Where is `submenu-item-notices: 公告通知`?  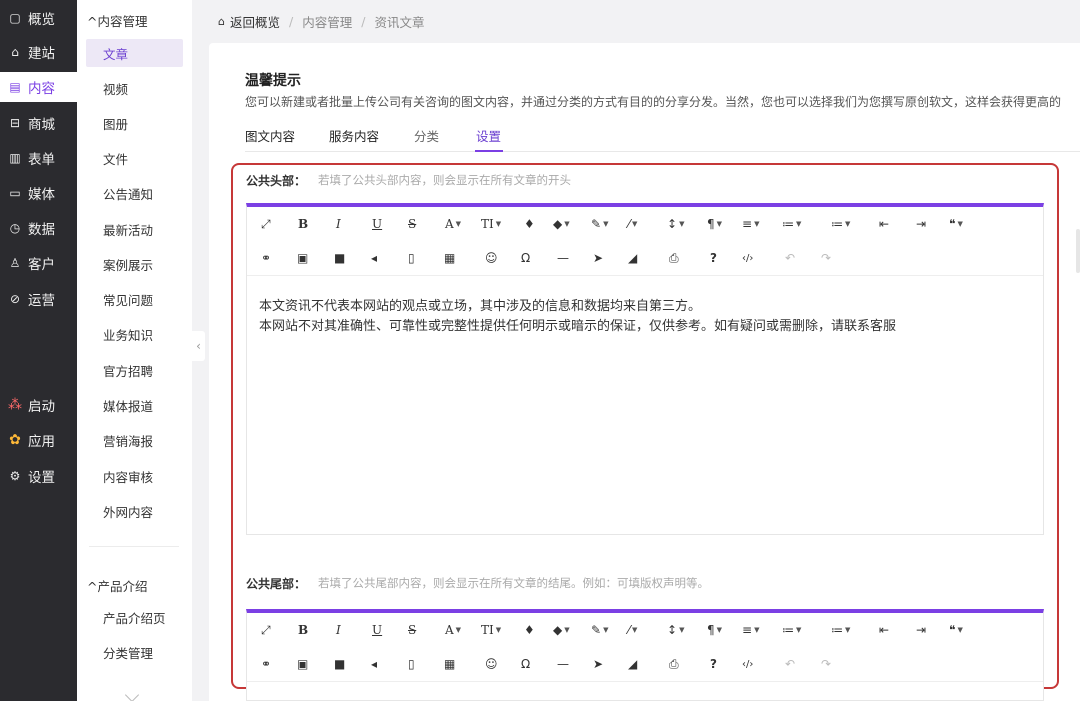
submenu-item-notices: 公告通知 is located at coordinates (134, 193).